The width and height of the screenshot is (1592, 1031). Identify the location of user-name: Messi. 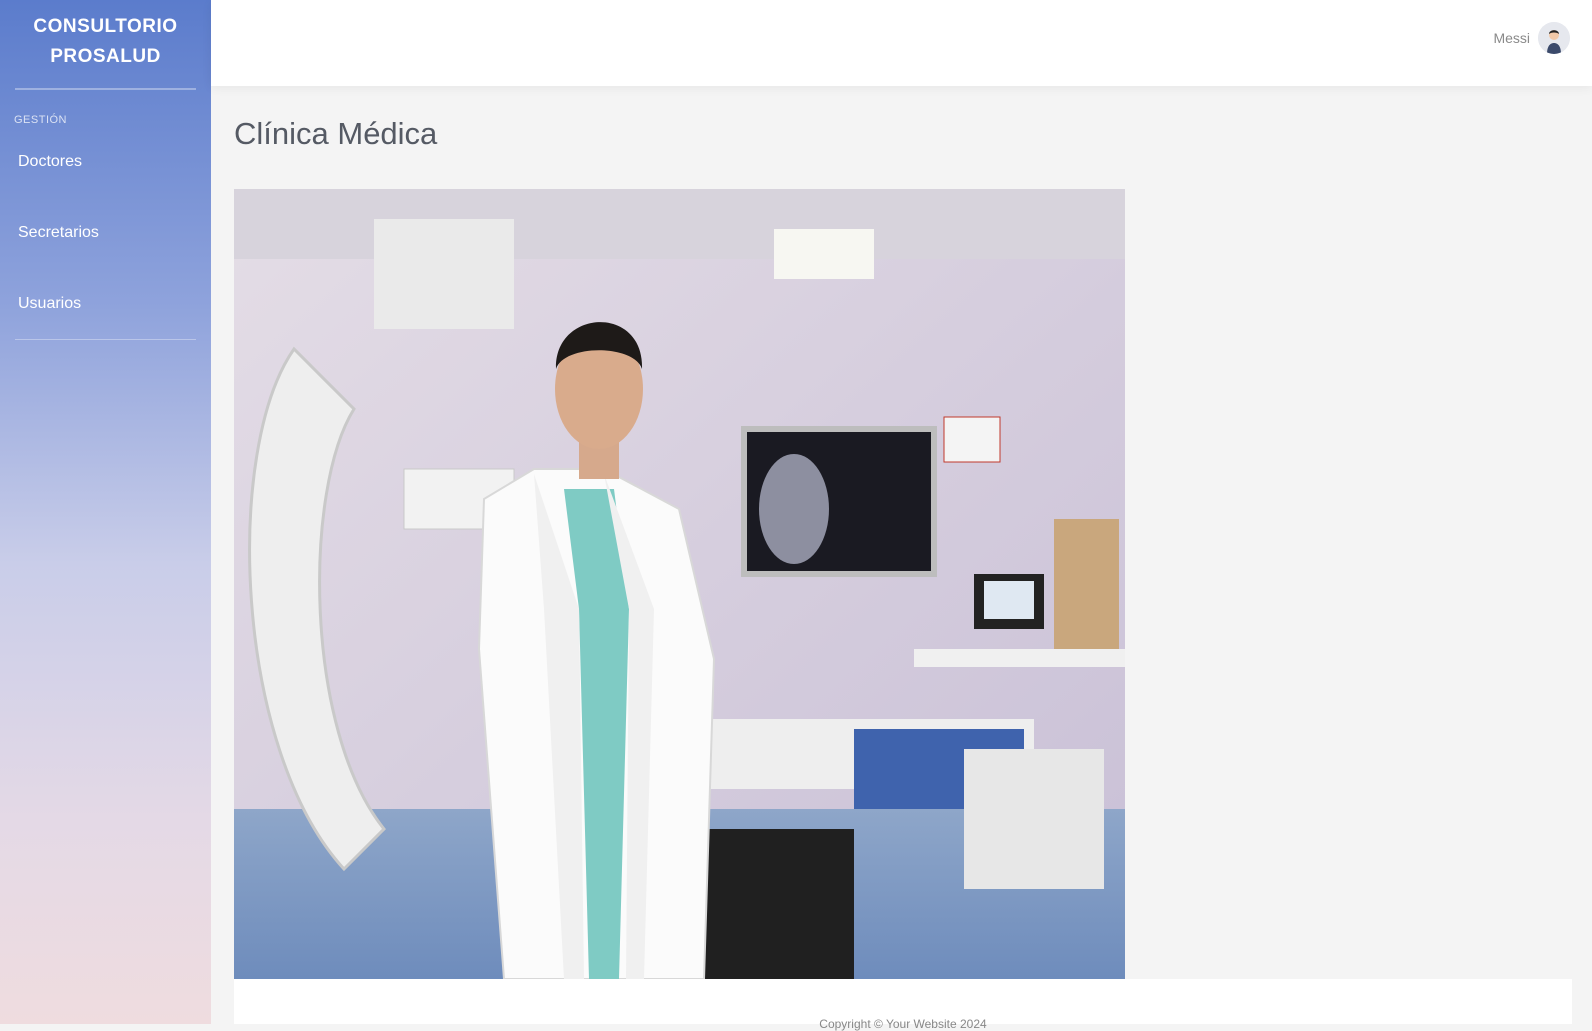
(1511, 38).